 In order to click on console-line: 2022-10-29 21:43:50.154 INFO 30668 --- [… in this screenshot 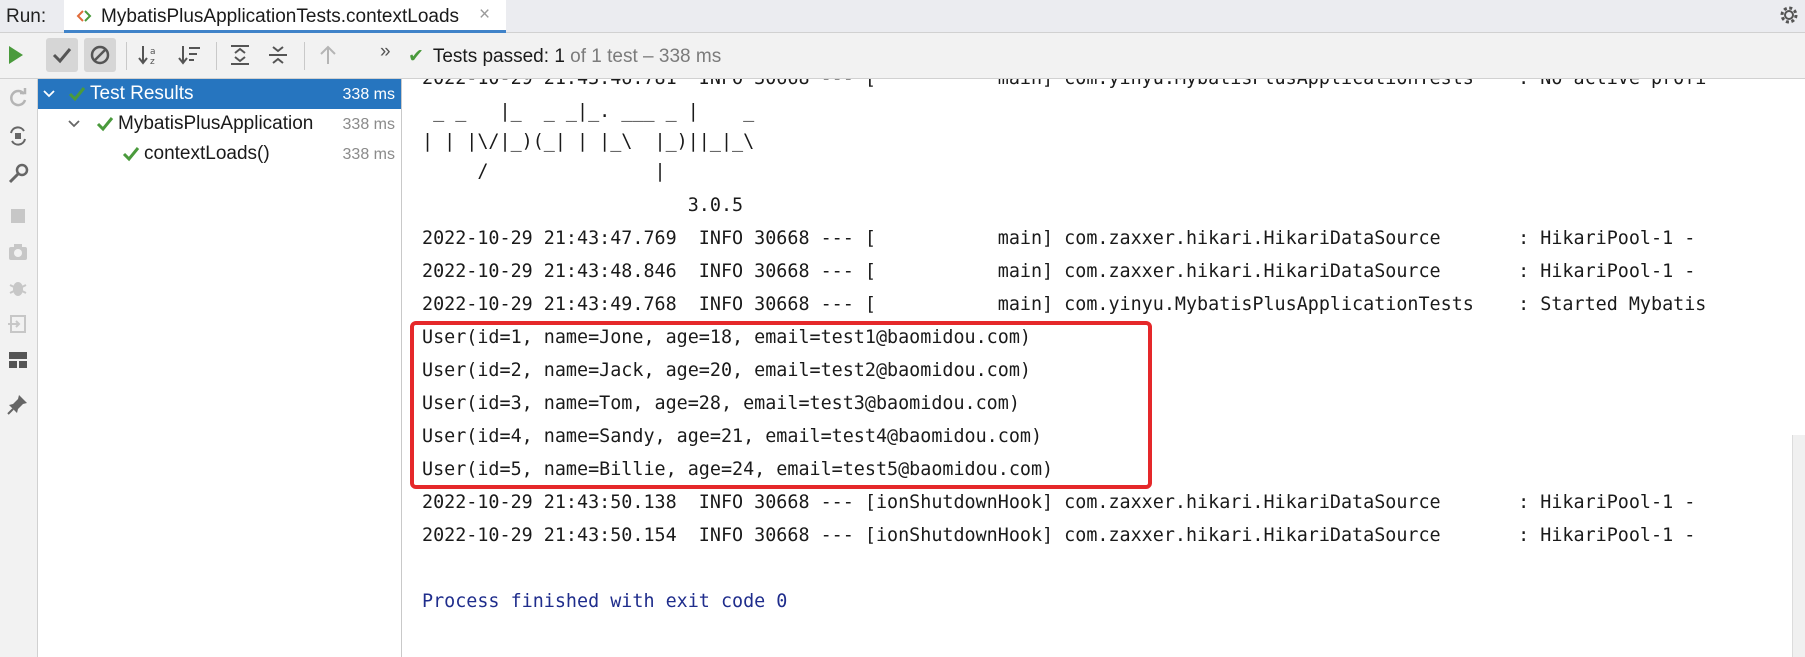, I will do `click(1059, 535)`.